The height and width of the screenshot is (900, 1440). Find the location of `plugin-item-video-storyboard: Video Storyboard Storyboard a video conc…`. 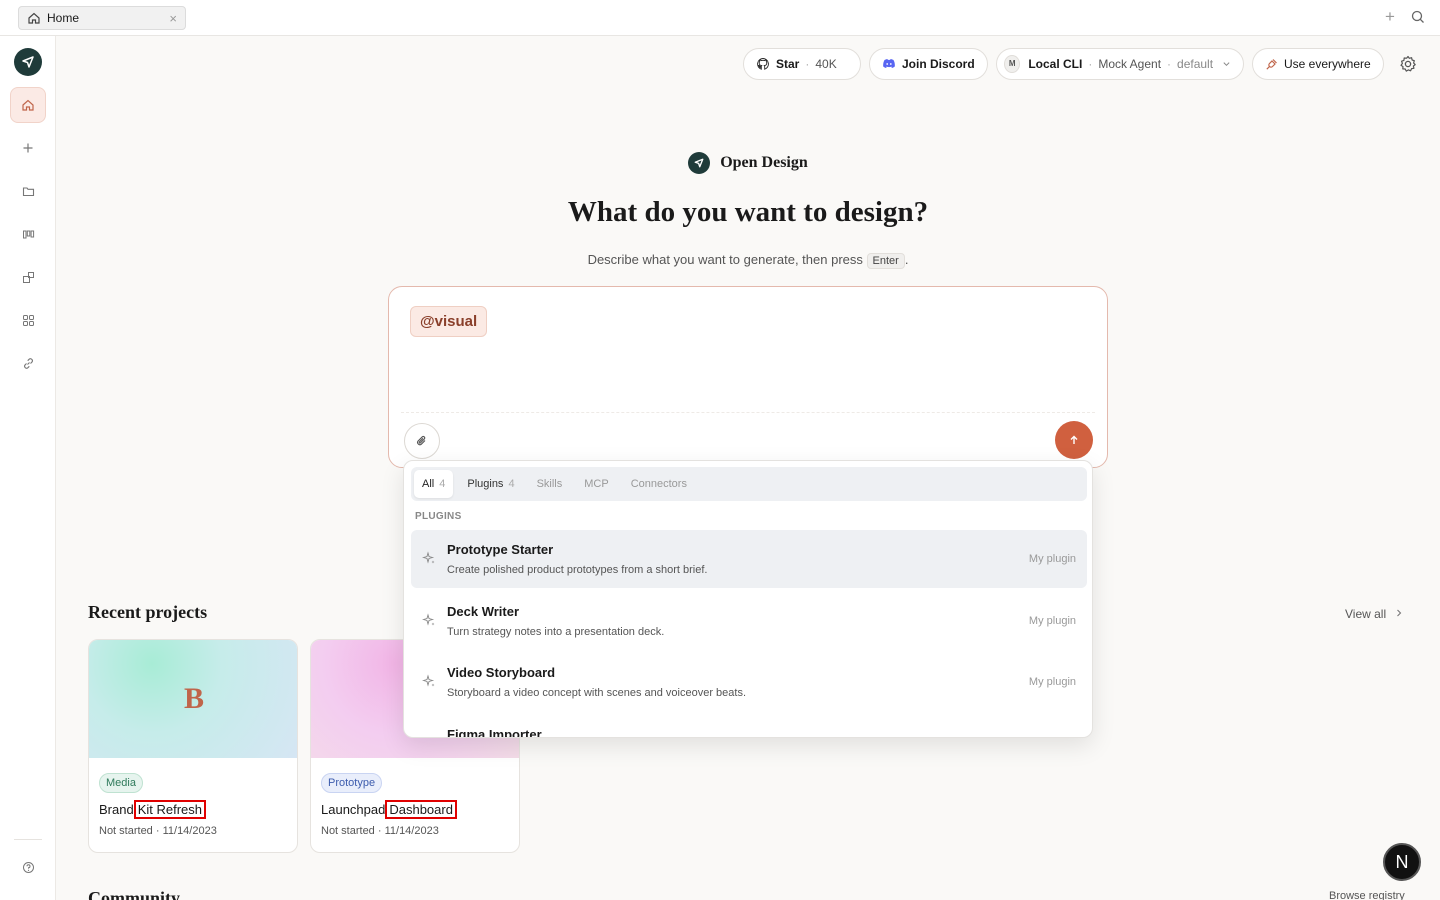

plugin-item-video-storyboard: Video Storyboard Storyboard a video conc… is located at coordinates (749, 682).